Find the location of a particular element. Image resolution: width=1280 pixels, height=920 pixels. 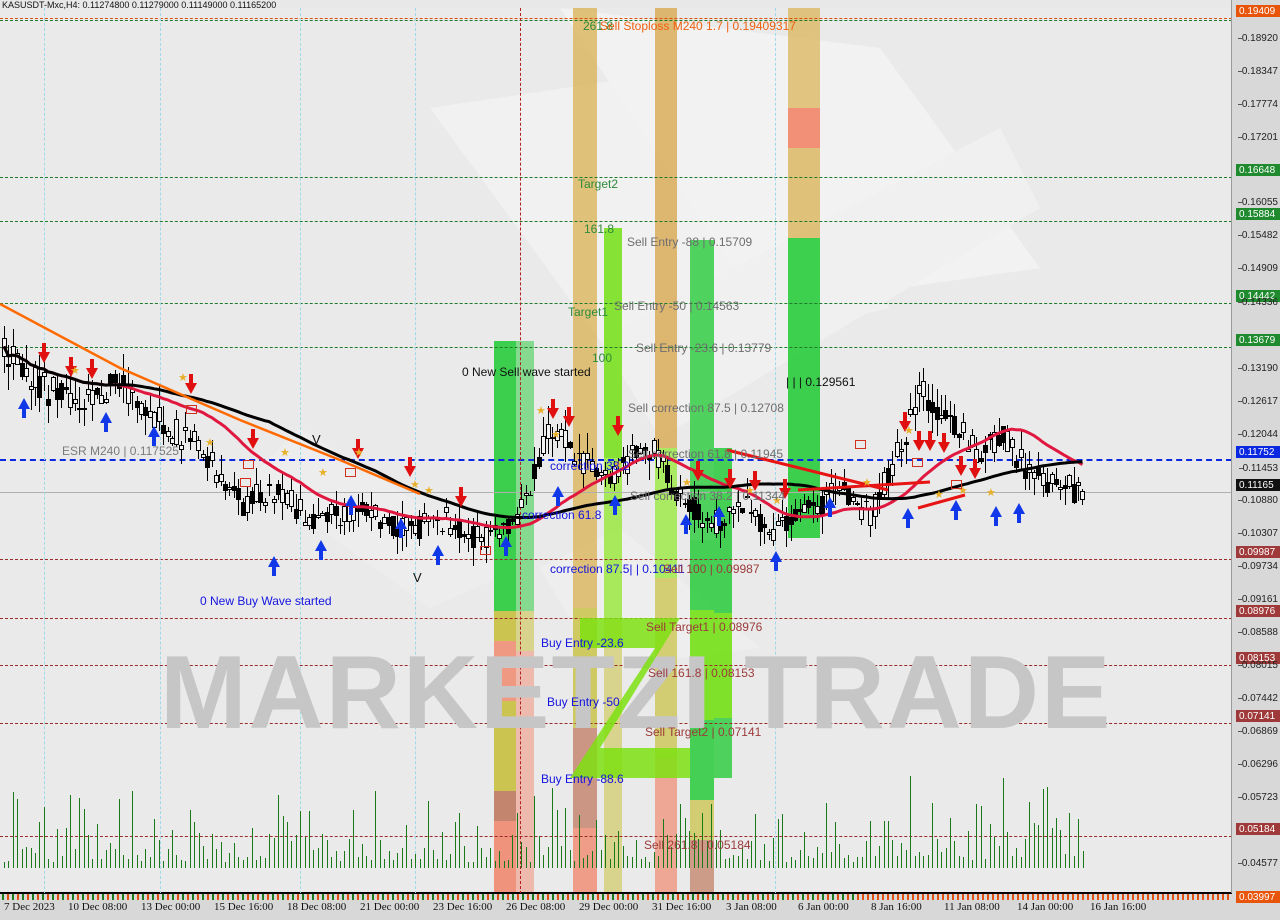

price-tick: 0.14336 is located at coordinates (1258, 302).